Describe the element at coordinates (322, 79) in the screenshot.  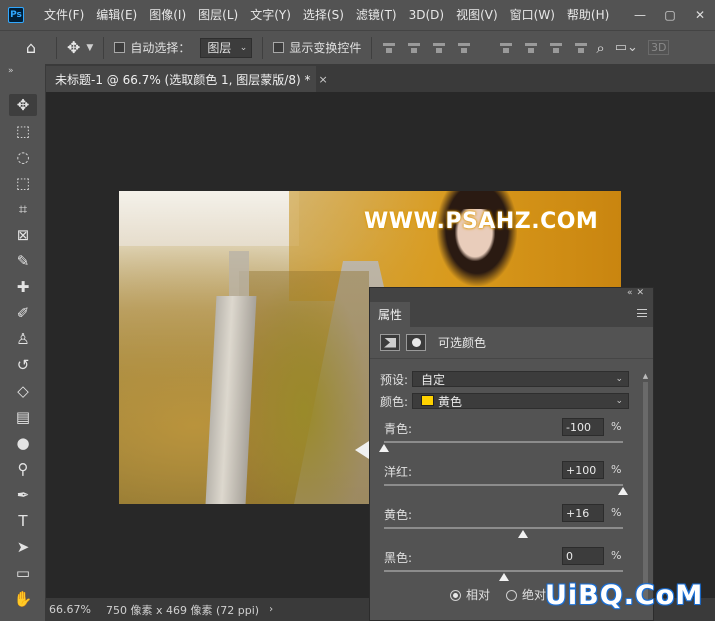
I see `close-tab-icon: ×` at that location.